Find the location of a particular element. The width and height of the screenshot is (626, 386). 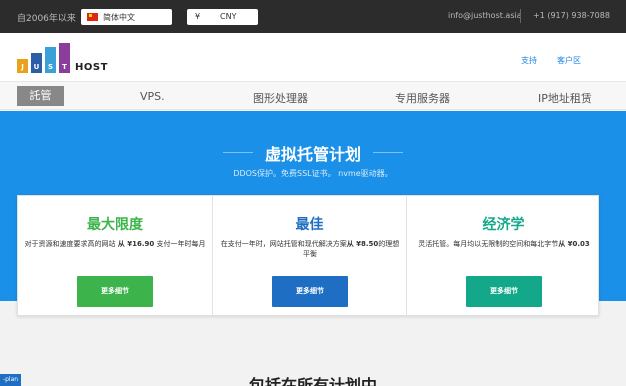

plan-card-economy: 经济学 灵活托管。每月均以无限制的空间和每北字节从 ¥0.03 更多细节 is located at coordinates (503, 256).